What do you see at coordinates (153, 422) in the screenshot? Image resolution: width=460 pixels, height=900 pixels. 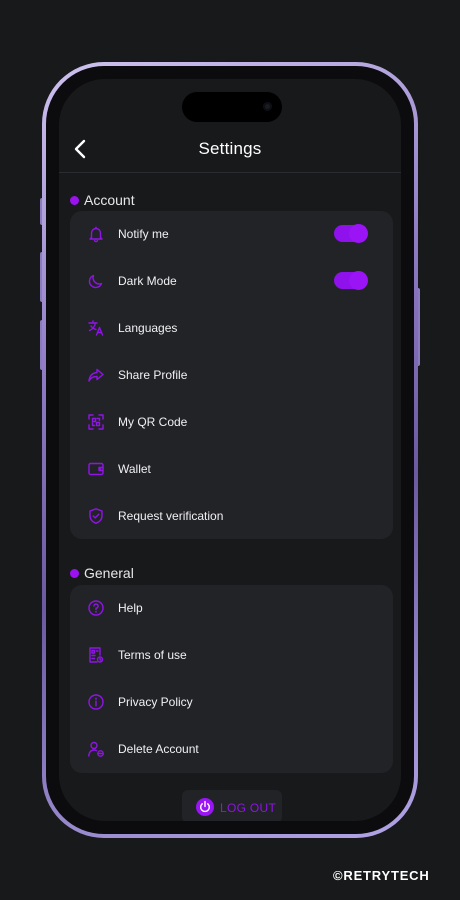 I see `item-label: My QR Code` at bounding box center [153, 422].